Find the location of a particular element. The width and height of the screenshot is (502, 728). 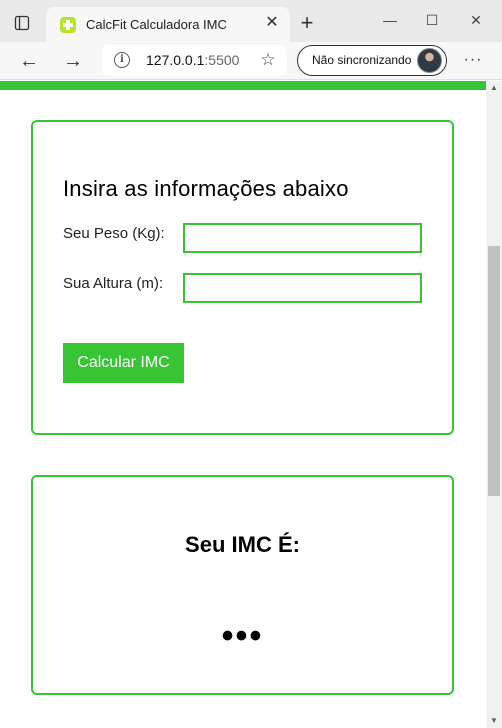

forward-button: → is located at coordinates (73, 61).